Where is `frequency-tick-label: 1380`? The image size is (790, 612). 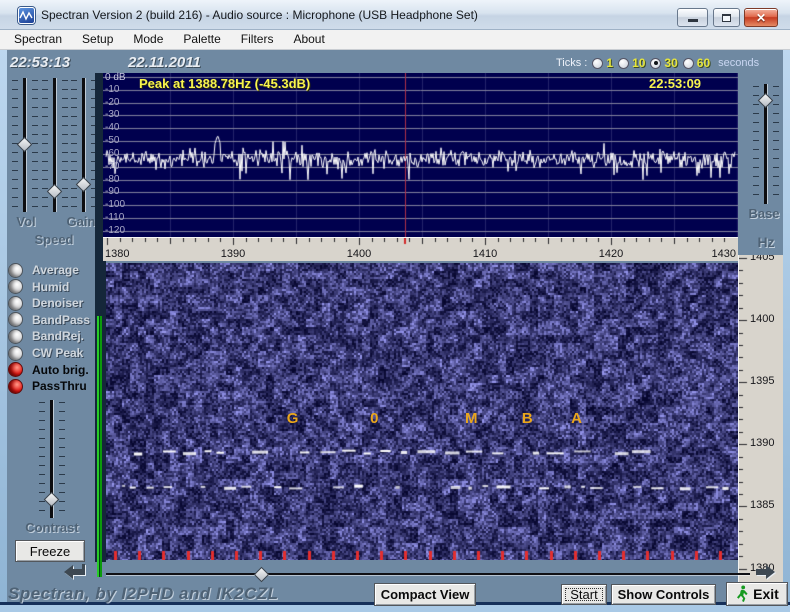 frequency-tick-label: 1380 is located at coordinates (117, 254).